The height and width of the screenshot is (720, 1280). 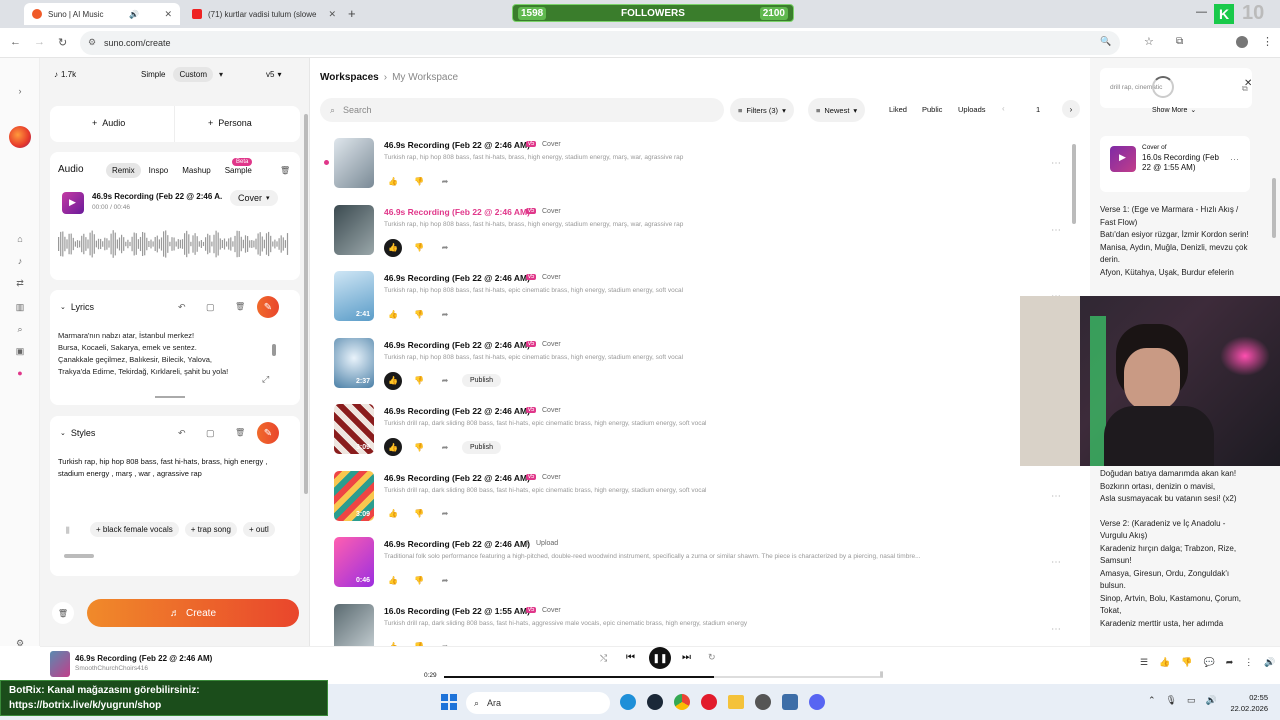 I want to click on resize-handle, so click(x=170, y=397).